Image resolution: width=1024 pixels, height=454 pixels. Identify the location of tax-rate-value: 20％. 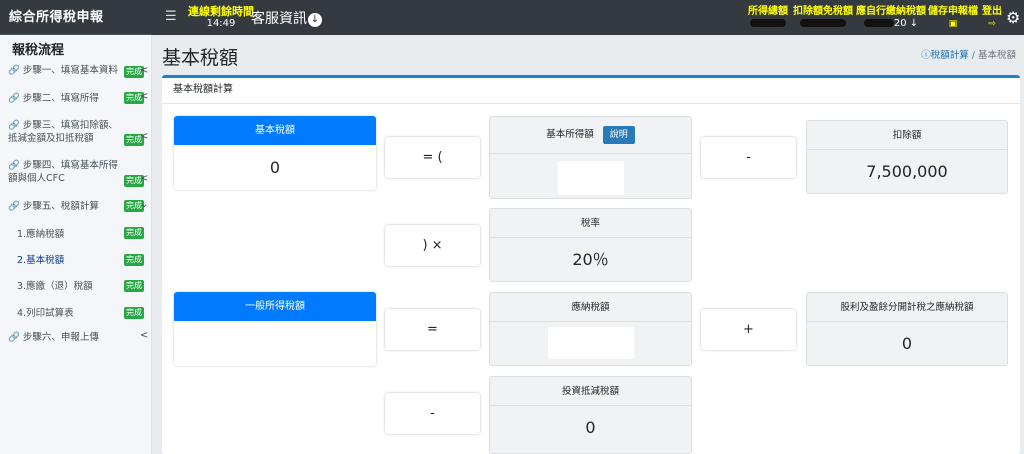
(590, 259).